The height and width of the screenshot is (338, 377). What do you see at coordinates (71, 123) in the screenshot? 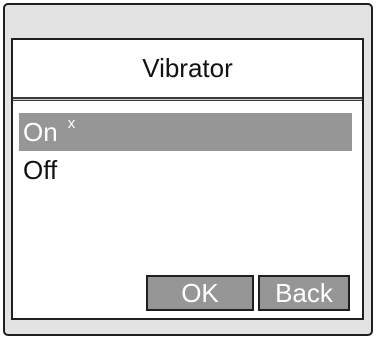
I see `selected-mark-icon: x` at bounding box center [71, 123].